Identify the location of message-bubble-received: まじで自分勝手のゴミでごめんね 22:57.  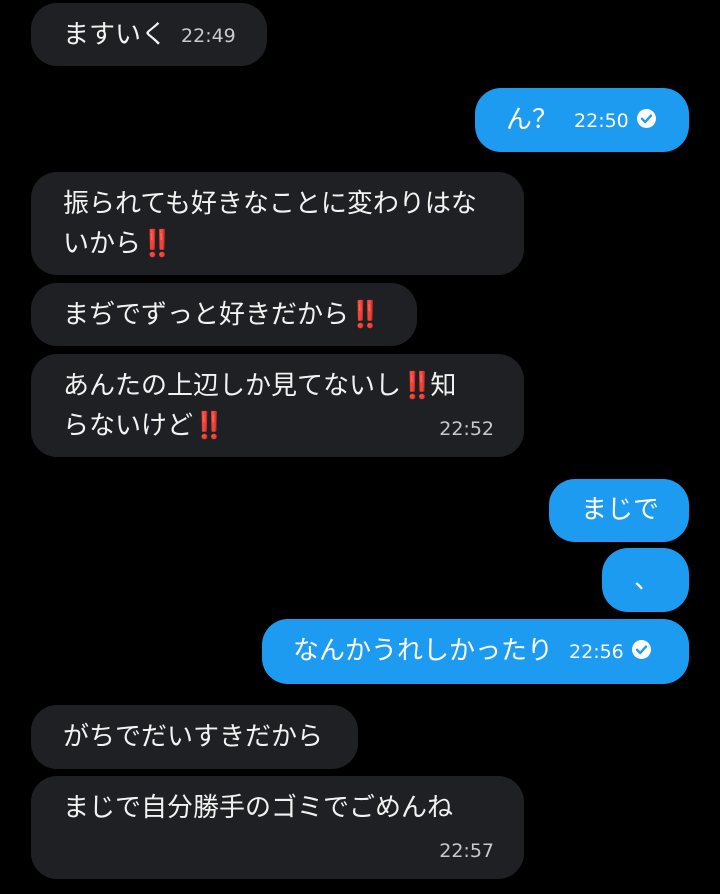
(277, 827).